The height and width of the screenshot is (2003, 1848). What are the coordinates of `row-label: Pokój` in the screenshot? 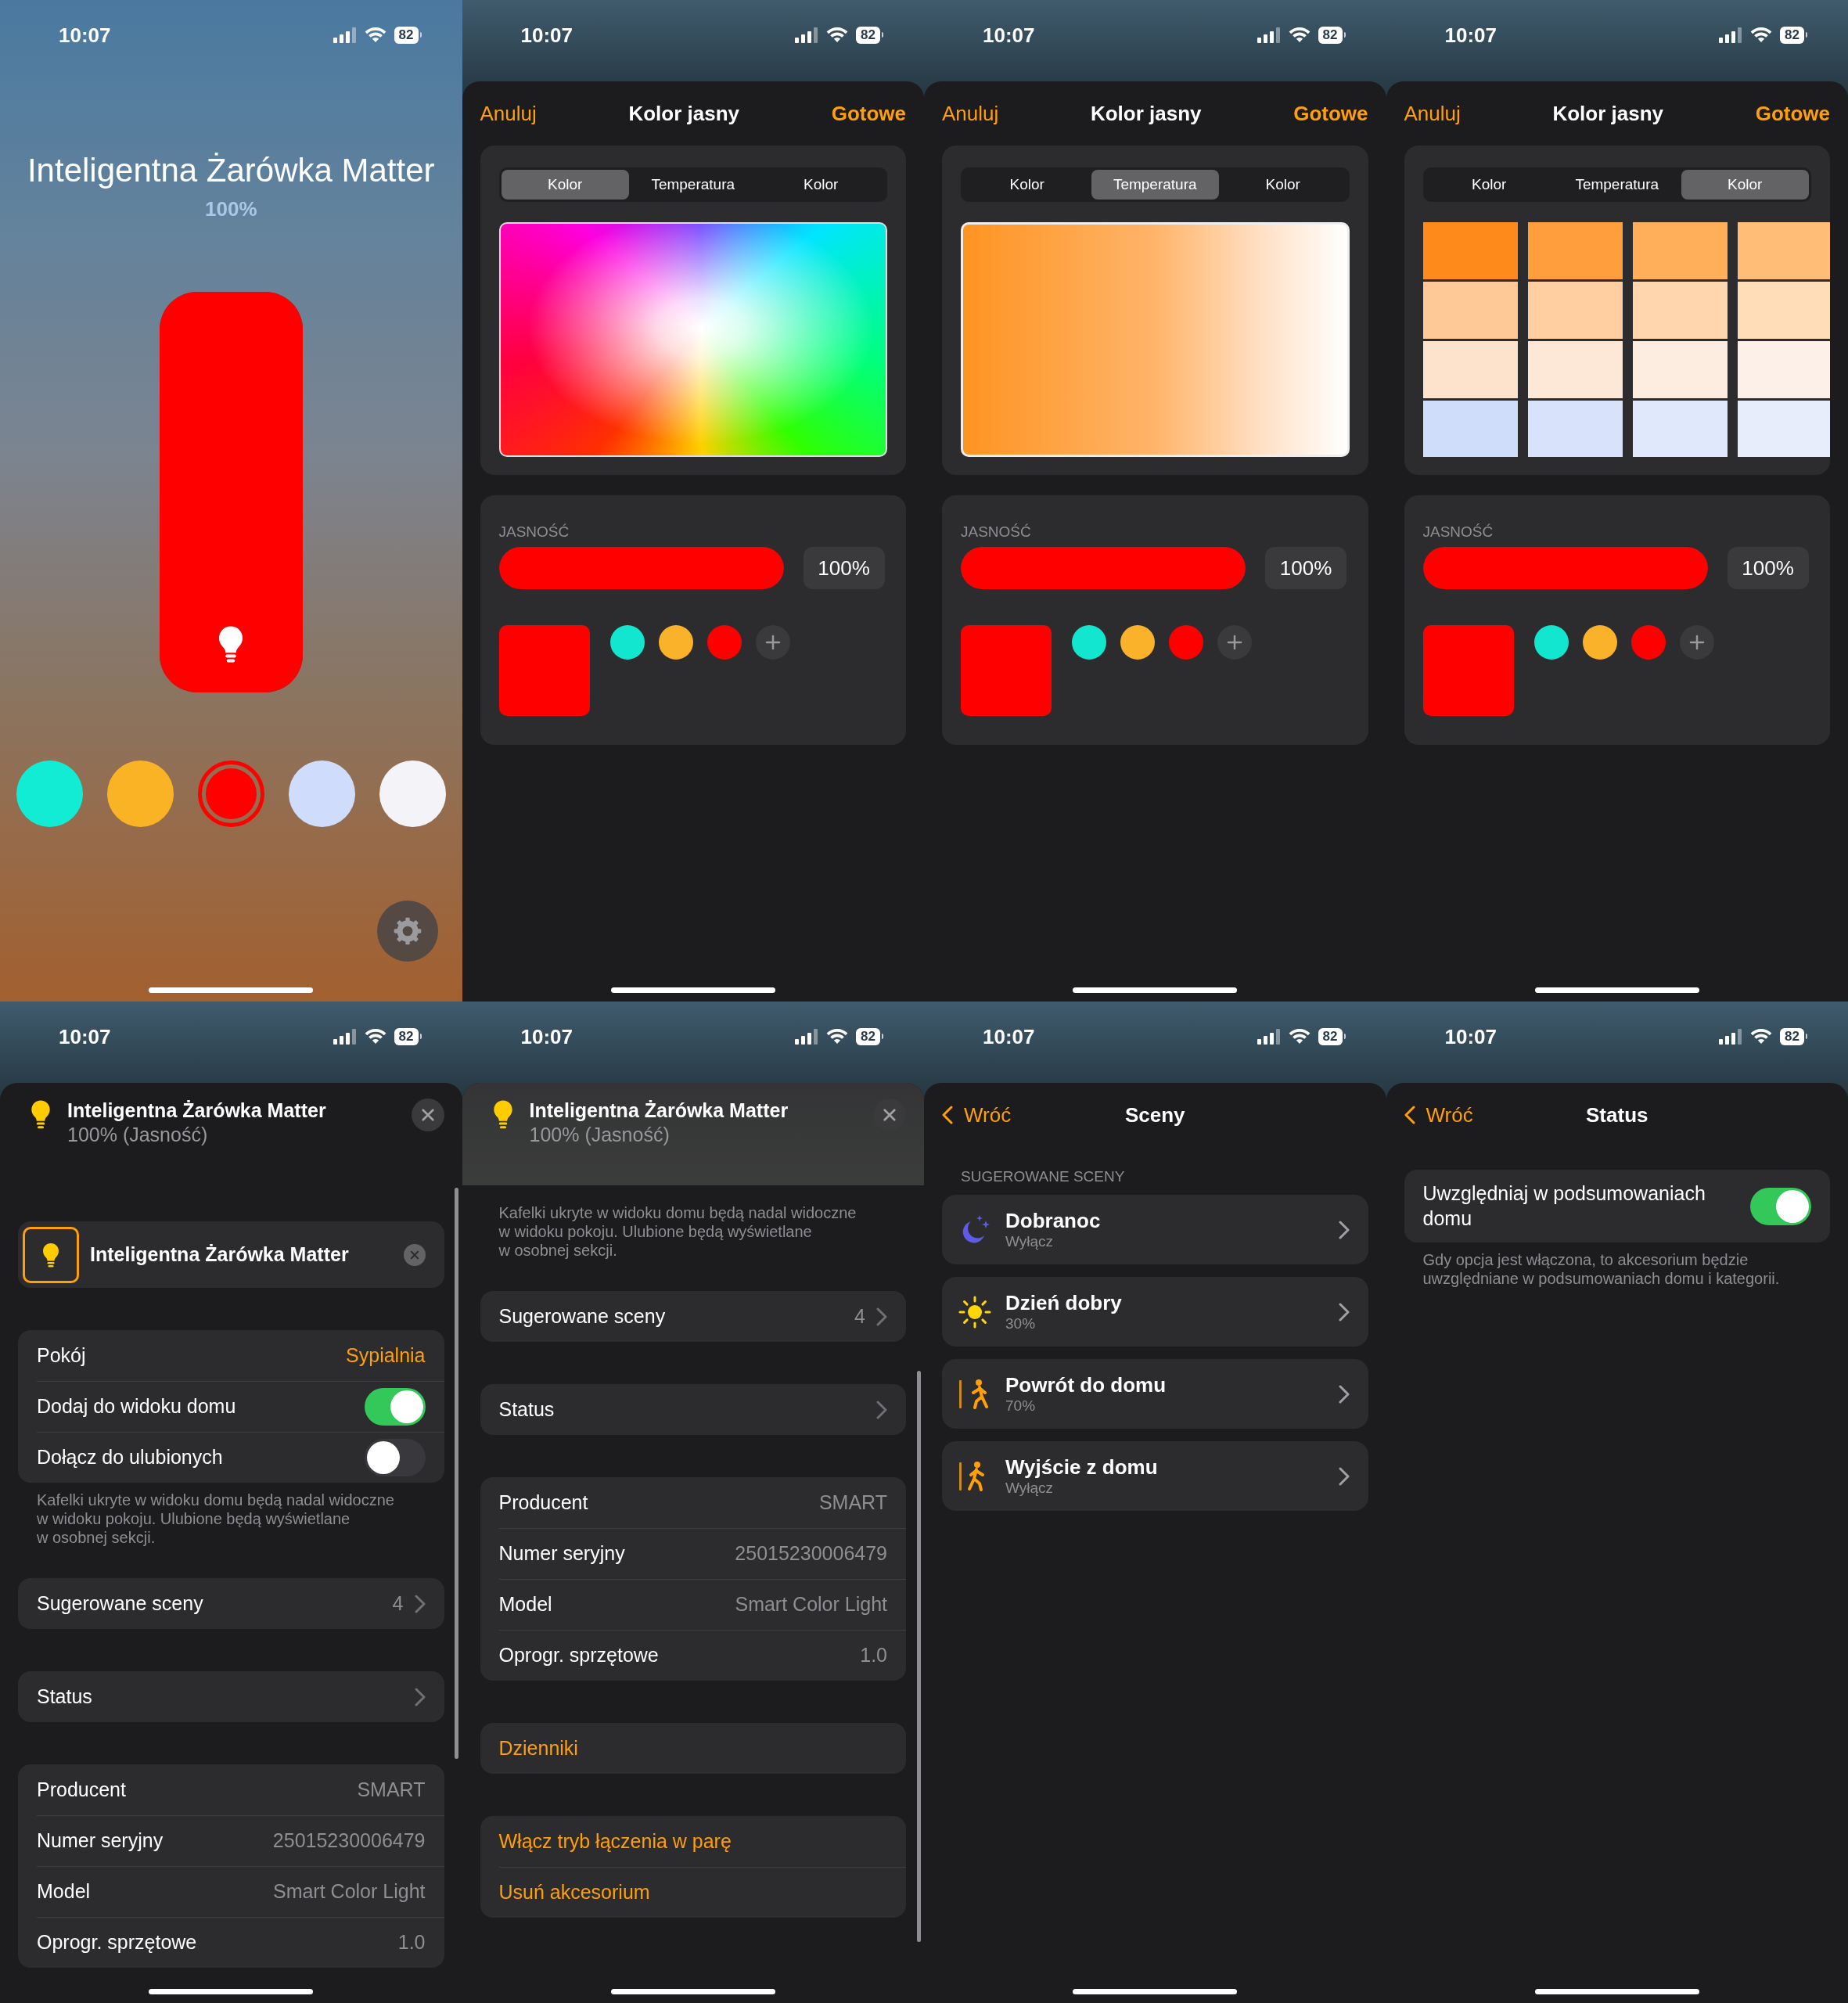 It's located at (62, 1356).